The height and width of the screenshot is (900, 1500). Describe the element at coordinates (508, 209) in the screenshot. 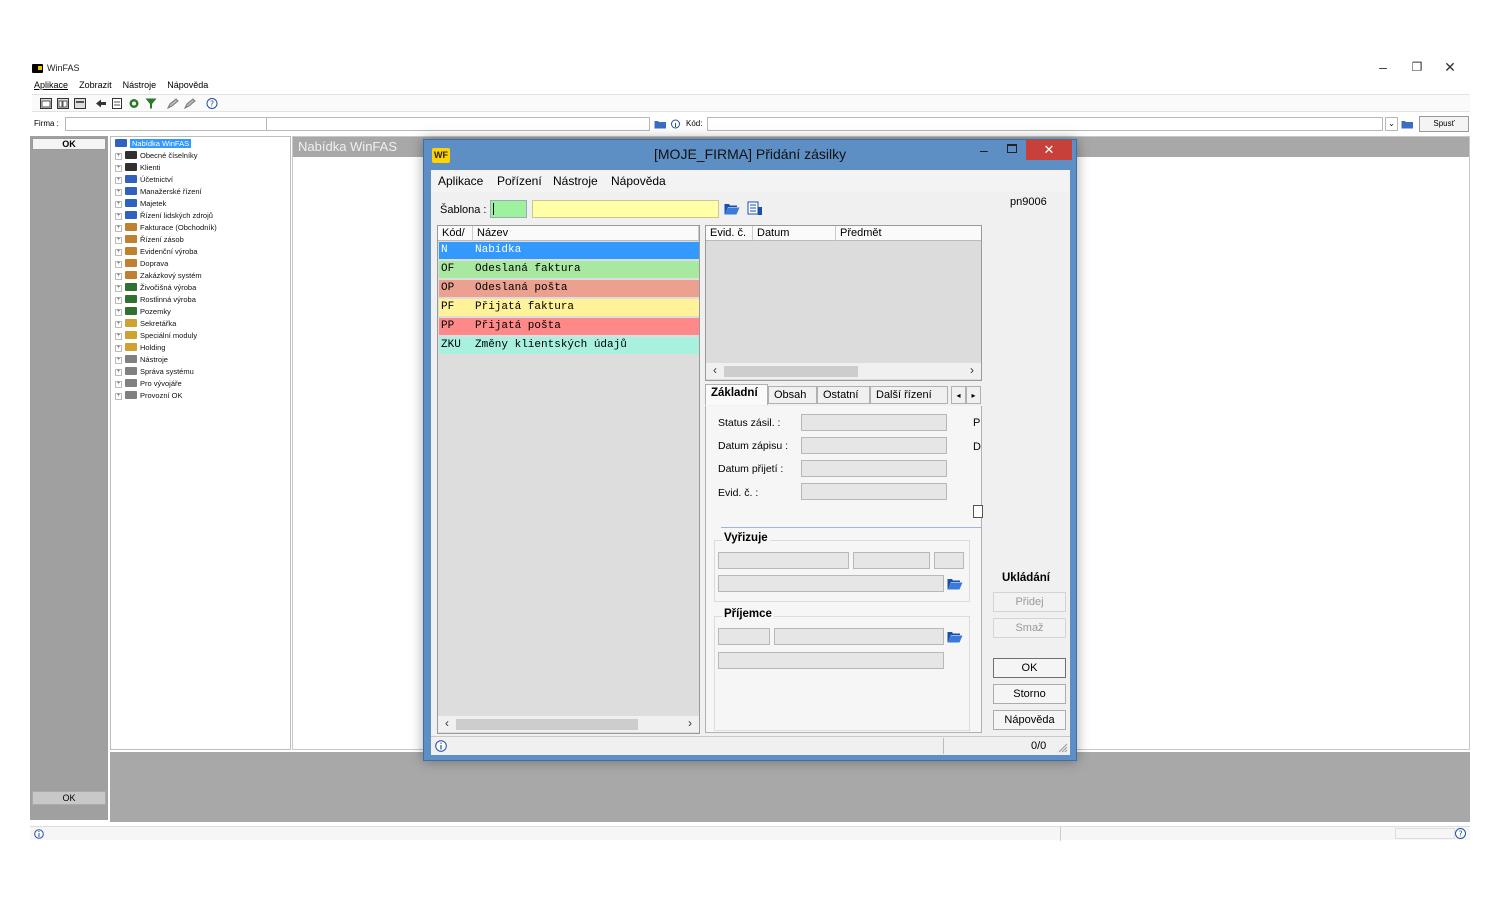

I see `sablona-code-field` at that location.